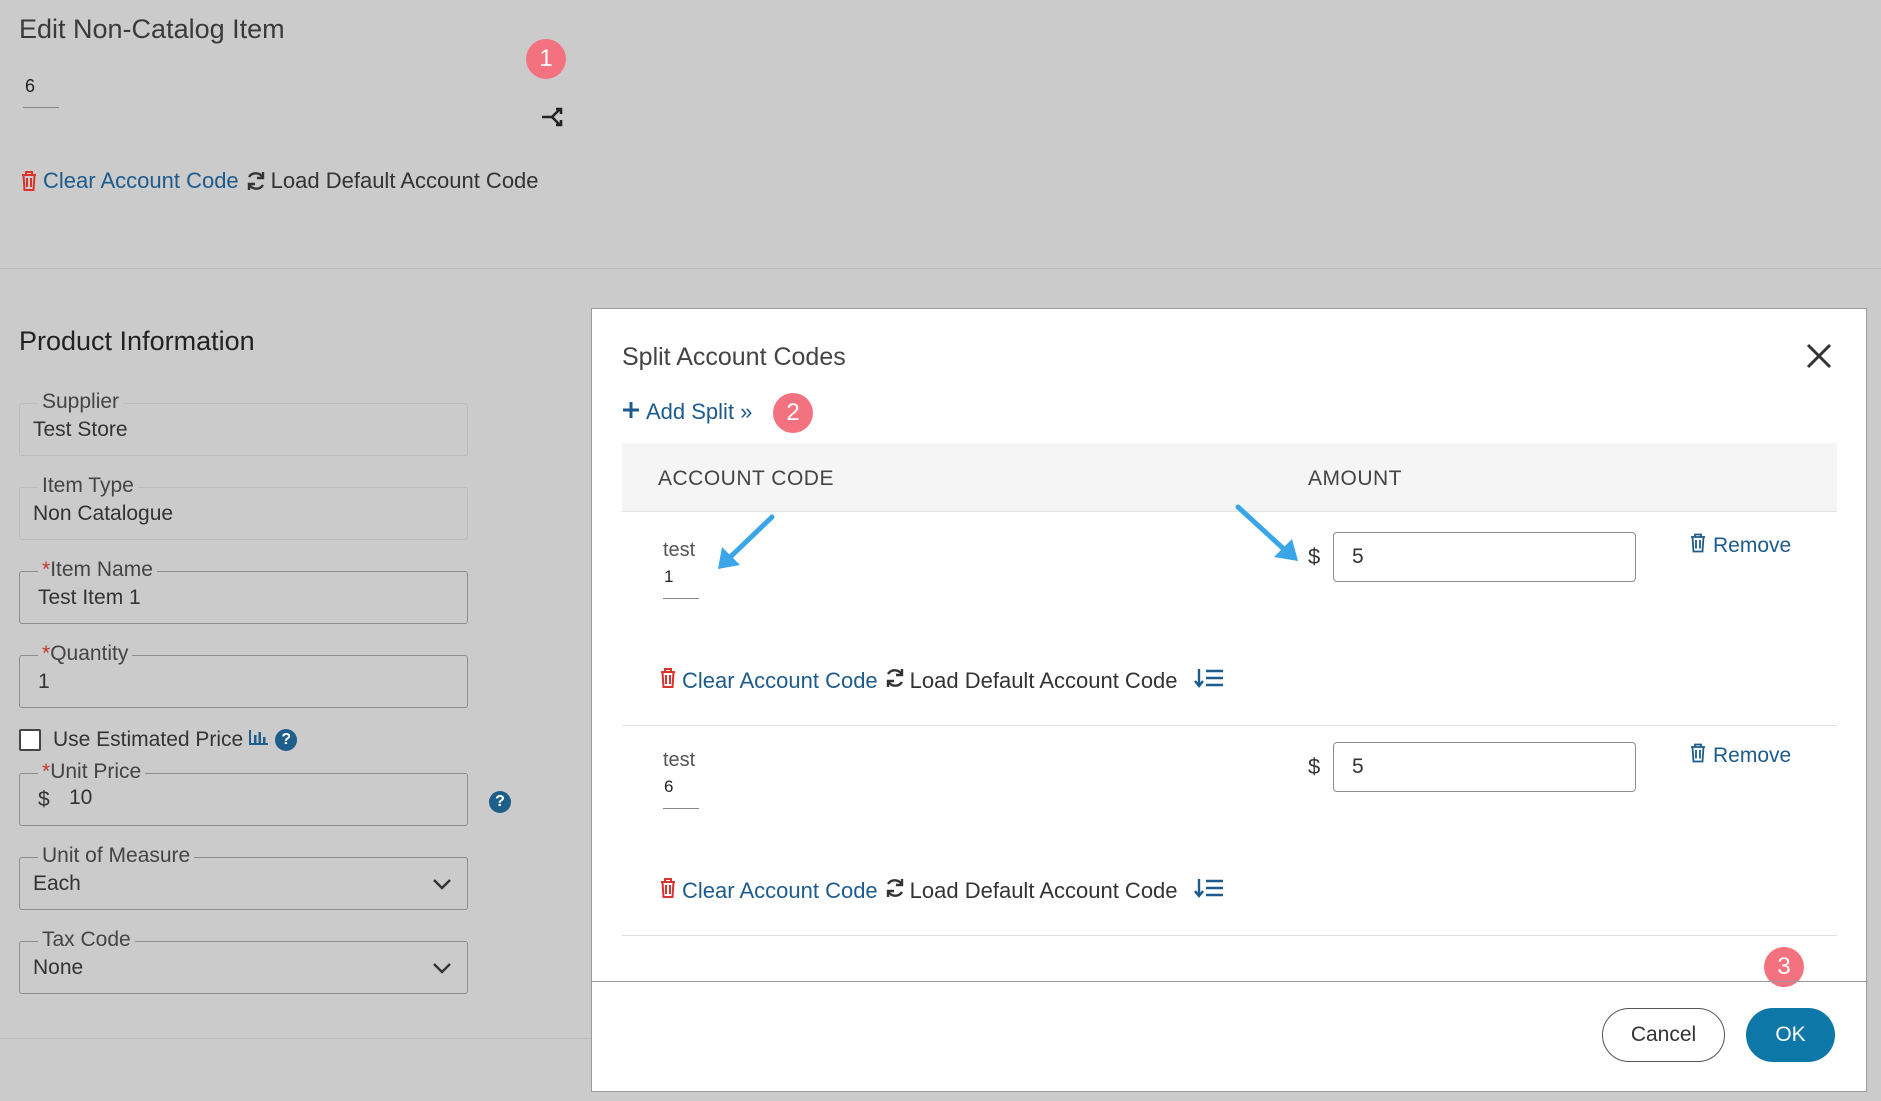  What do you see at coordinates (103, 513) in the screenshot?
I see `item-type-value: Non Catalogue` at bounding box center [103, 513].